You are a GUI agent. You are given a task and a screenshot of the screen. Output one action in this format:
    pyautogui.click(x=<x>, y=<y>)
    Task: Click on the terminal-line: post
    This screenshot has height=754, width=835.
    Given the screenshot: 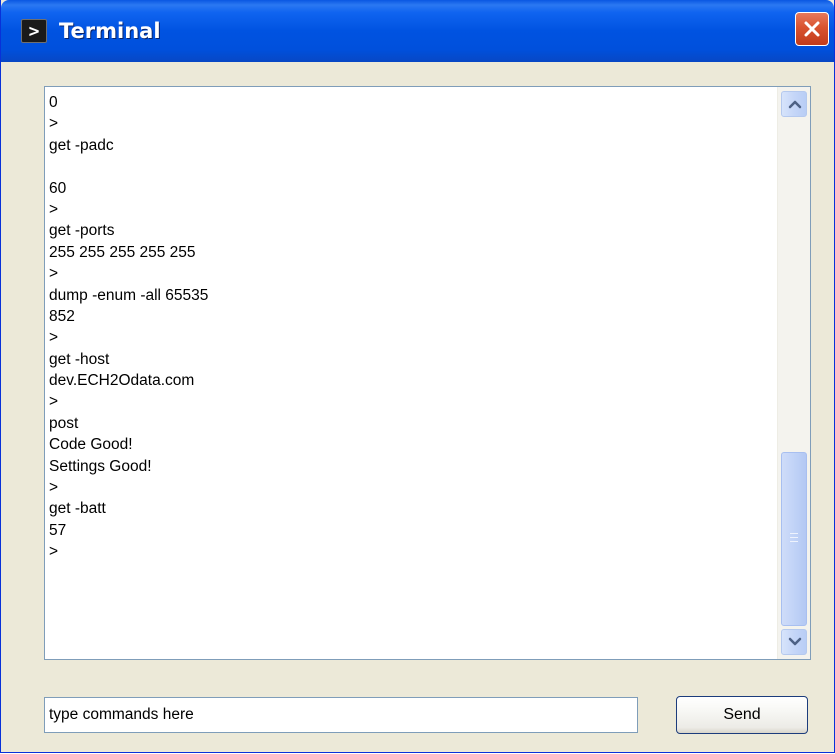 What is the action you would take?
    pyautogui.click(x=64, y=423)
    